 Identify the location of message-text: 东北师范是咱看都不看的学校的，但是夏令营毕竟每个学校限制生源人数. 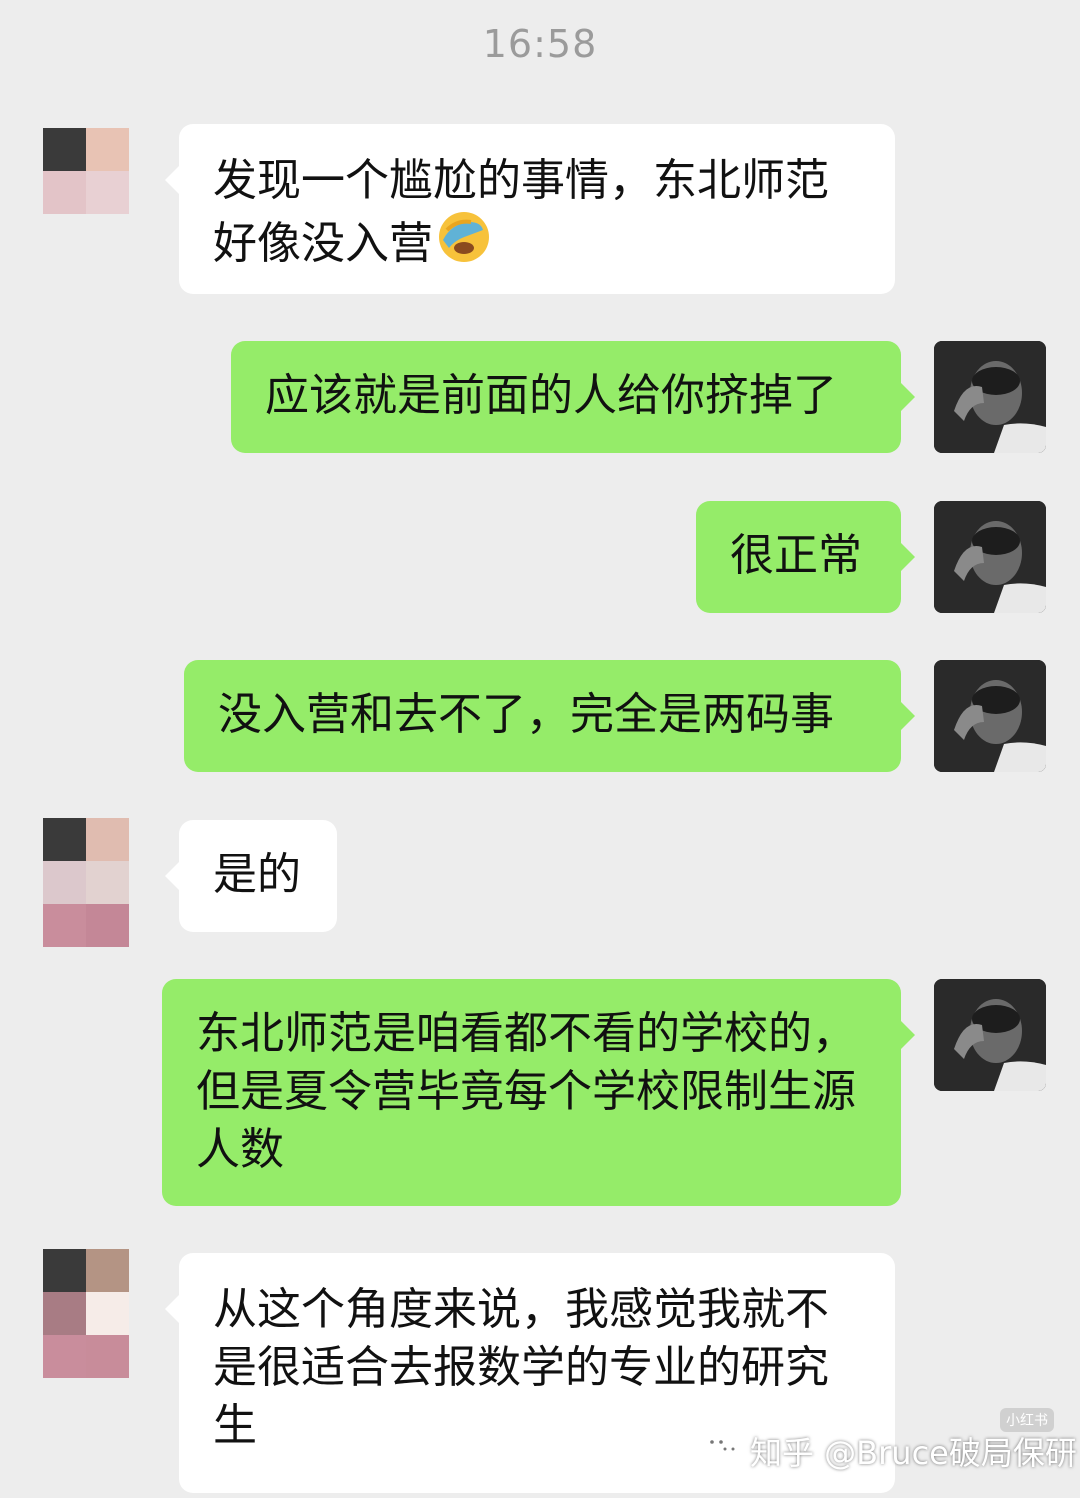
(526, 1091).